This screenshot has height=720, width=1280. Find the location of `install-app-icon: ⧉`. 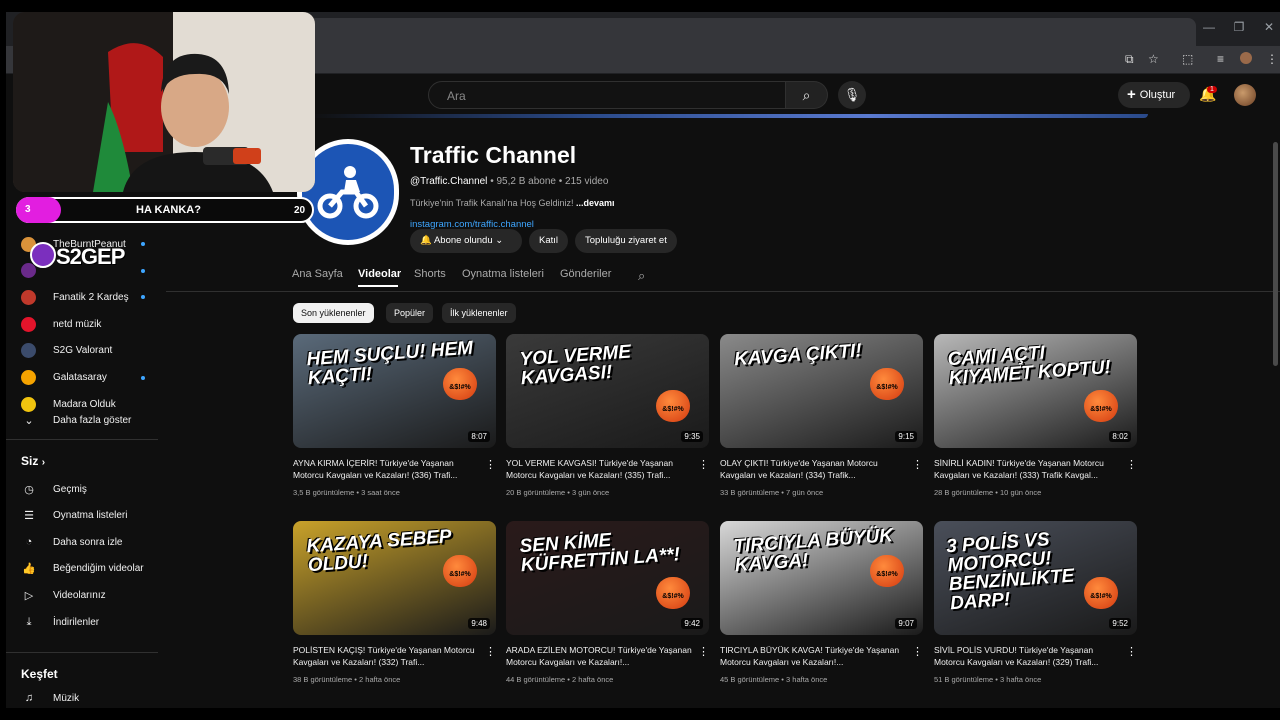

install-app-icon: ⧉ is located at coordinates (1129, 59).